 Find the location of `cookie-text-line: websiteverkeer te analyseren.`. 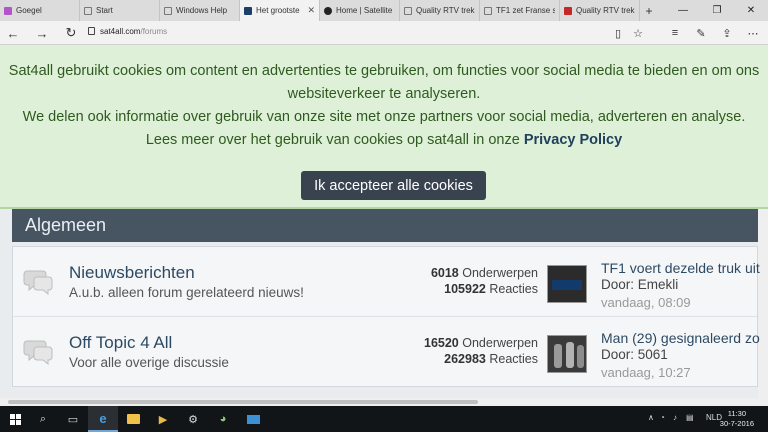

cookie-text-line: websiteverkeer te analyseren. is located at coordinates (384, 94).